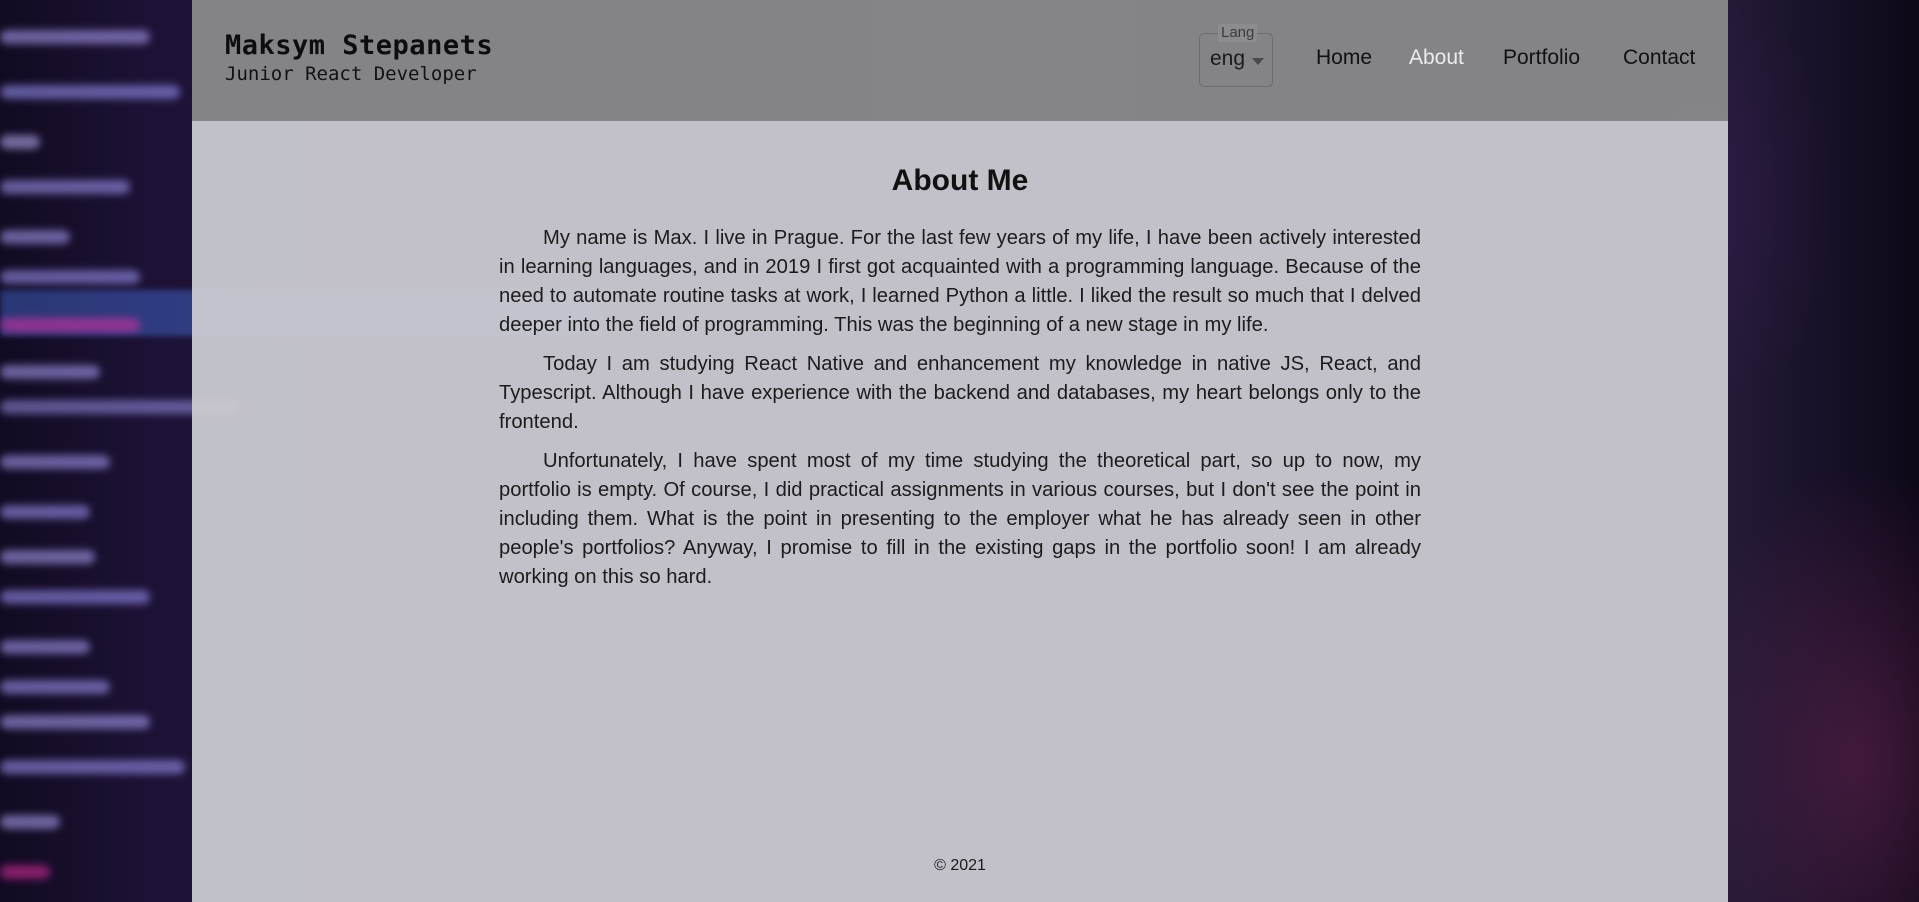 The width and height of the screenshot is (1919, 902). What do you see at coordinates (1258, 61) in the screenshot?
I see `chevron-down-icon` at bounding box center [1258, 61].